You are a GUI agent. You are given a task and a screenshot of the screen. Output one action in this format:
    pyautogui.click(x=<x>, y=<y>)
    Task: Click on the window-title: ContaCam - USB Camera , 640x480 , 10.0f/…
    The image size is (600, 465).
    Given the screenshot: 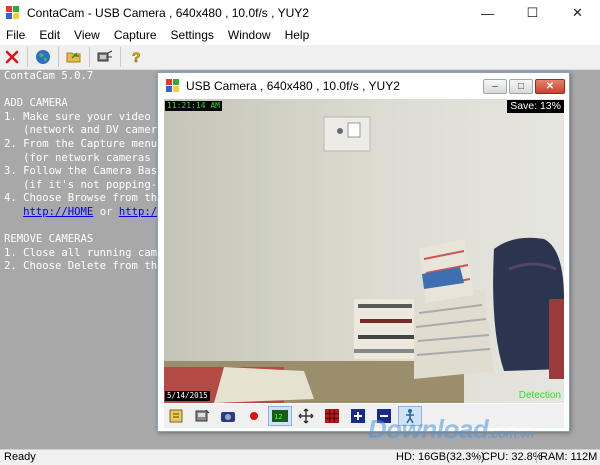 What is the action you would take?
    pyautogui.click(x=168, y=13)
    